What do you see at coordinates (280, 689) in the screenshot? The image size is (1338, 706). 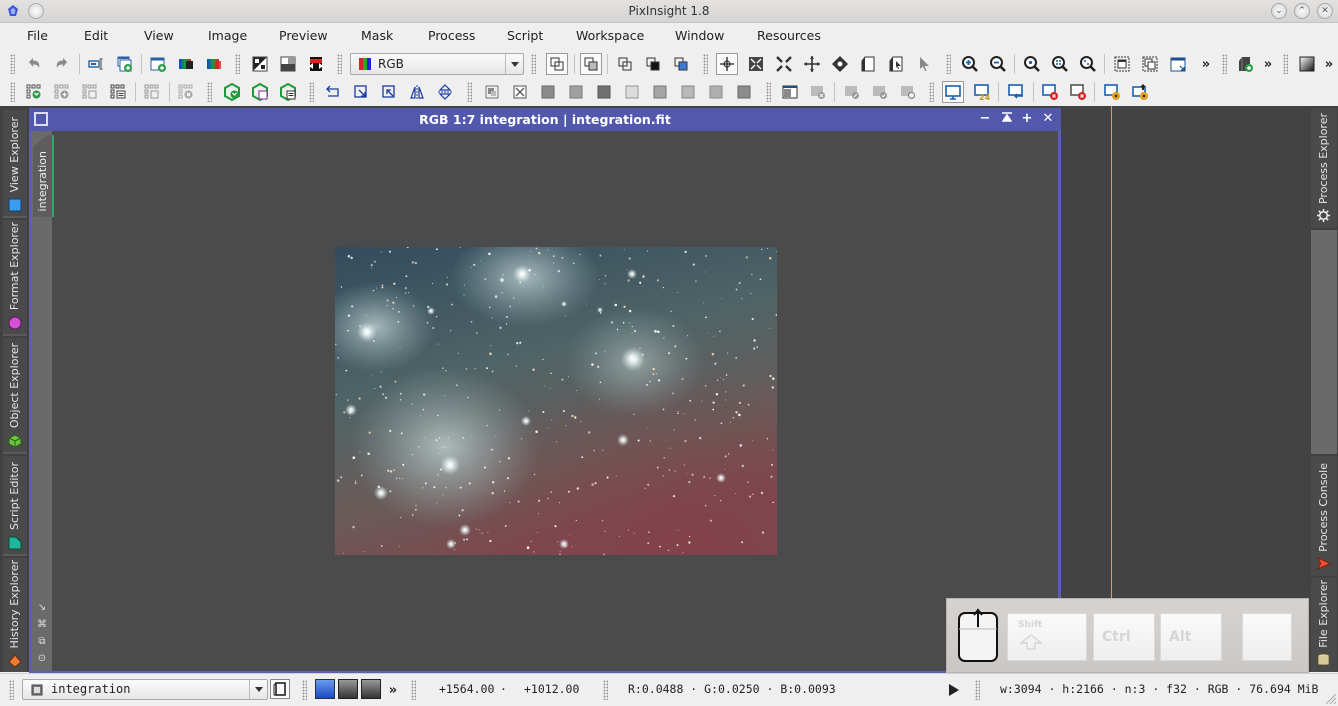 I see `view-frame-toggle-icon` at bounding box center [280, 689].